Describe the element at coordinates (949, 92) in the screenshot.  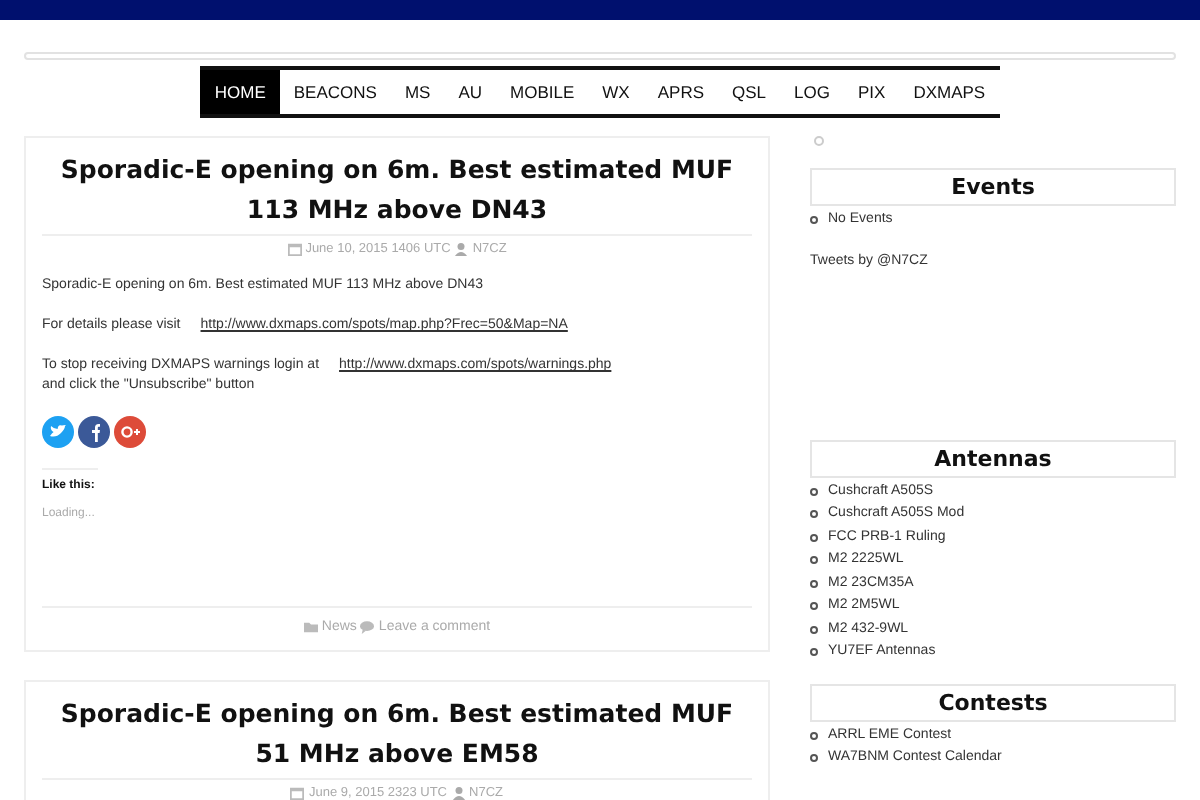
I see `nav-tab: DXMAPS` at that location.